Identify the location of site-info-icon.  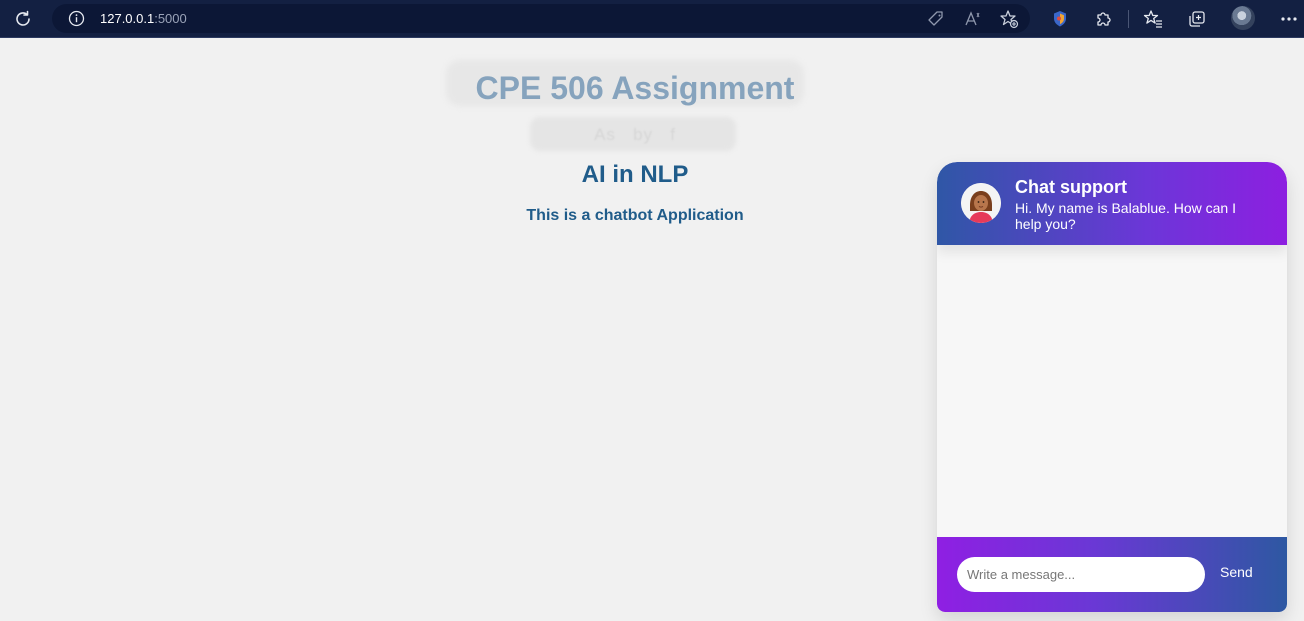
(76, 18).